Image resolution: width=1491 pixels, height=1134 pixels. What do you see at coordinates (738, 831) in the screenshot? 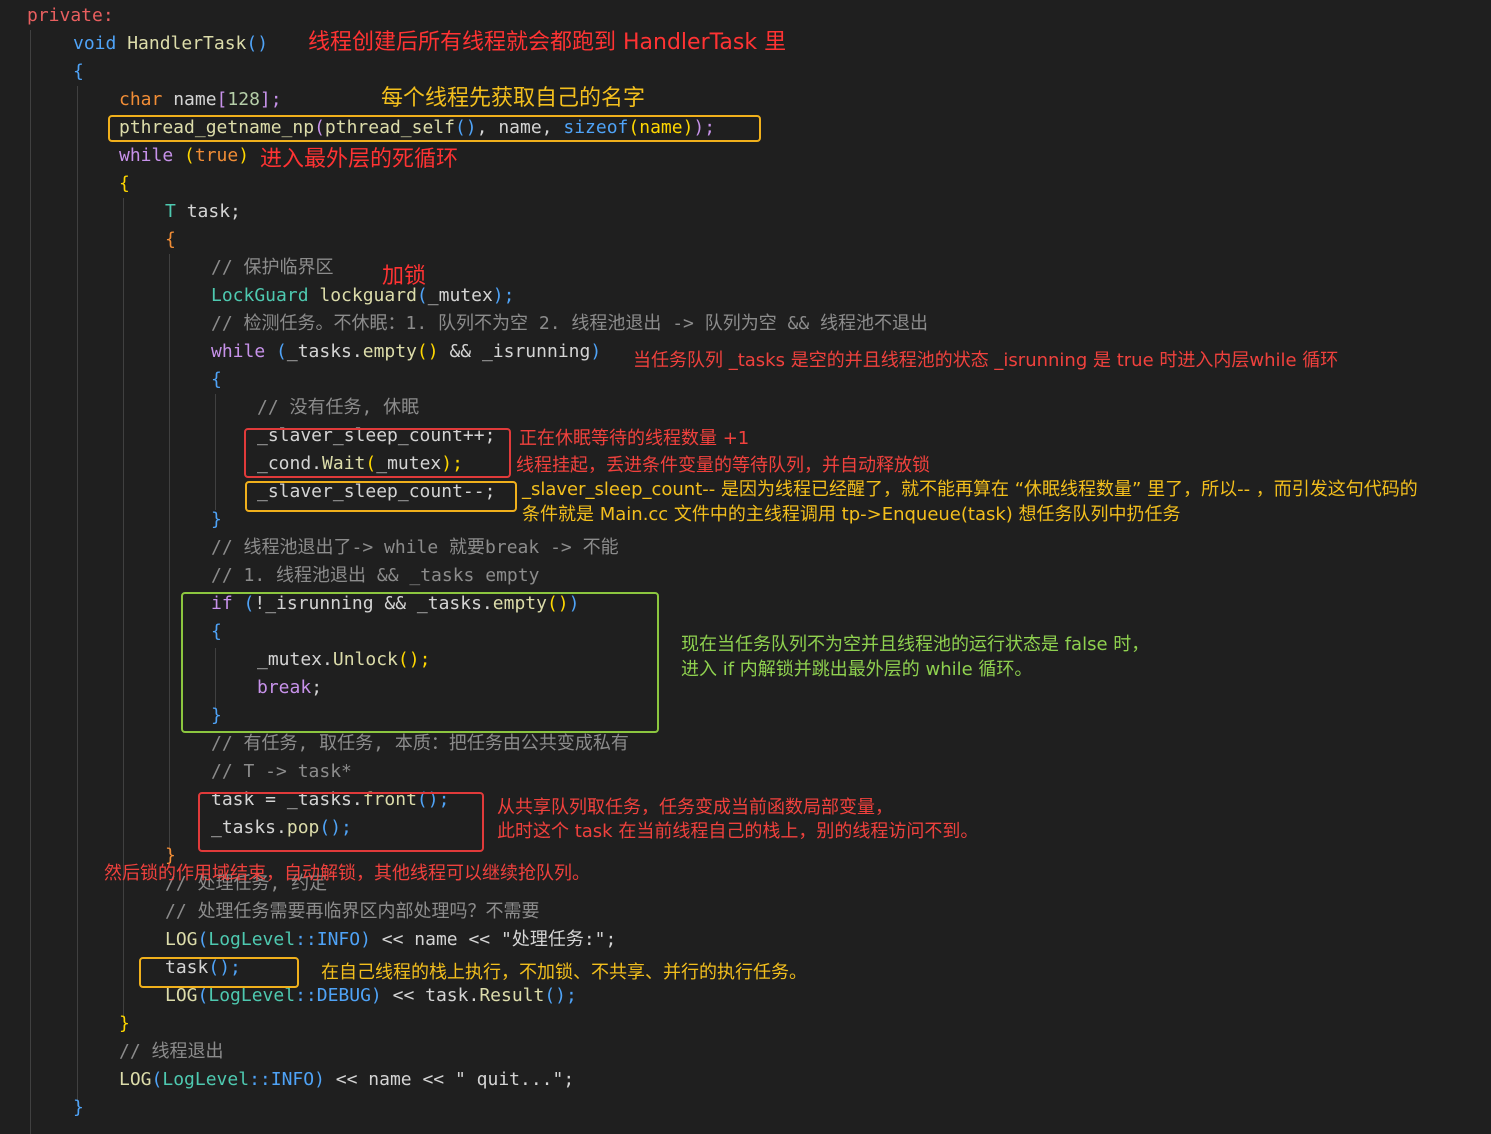
I see `note-take-task-2: 此时这个 task 在当前线程自己的栈上，别的线程访问不到。` at bounding box center [738, 831].